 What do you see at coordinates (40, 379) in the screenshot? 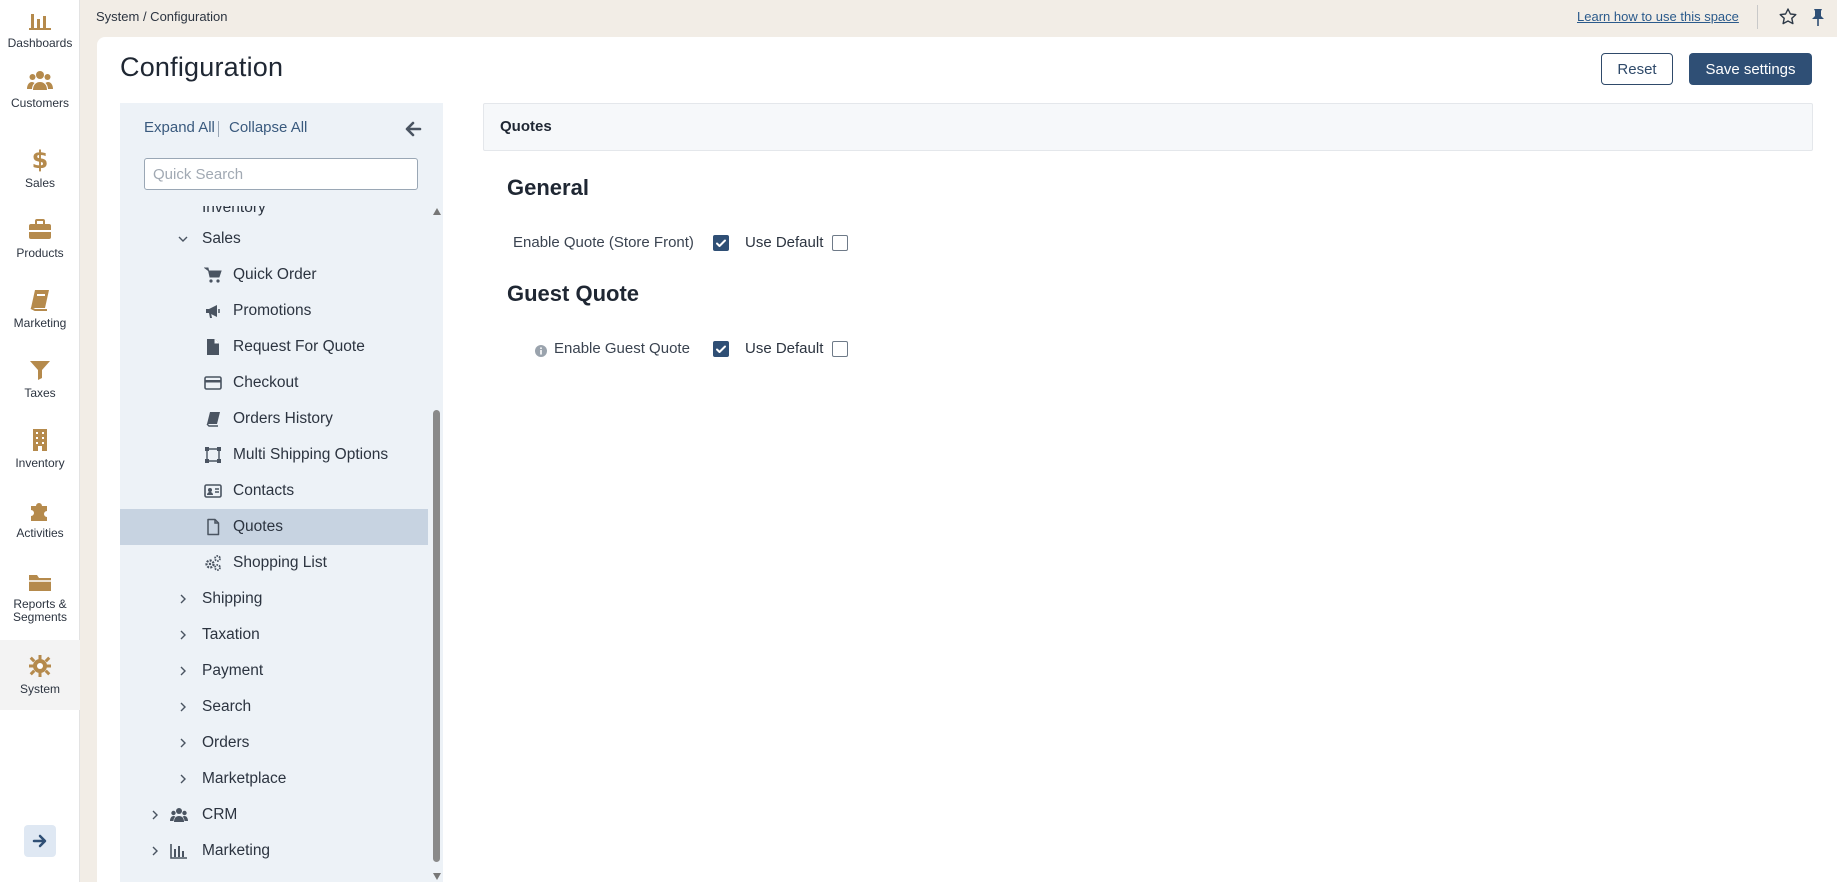
I see `nav-item-taxes: Taxes` at bounding box center [40, 379].